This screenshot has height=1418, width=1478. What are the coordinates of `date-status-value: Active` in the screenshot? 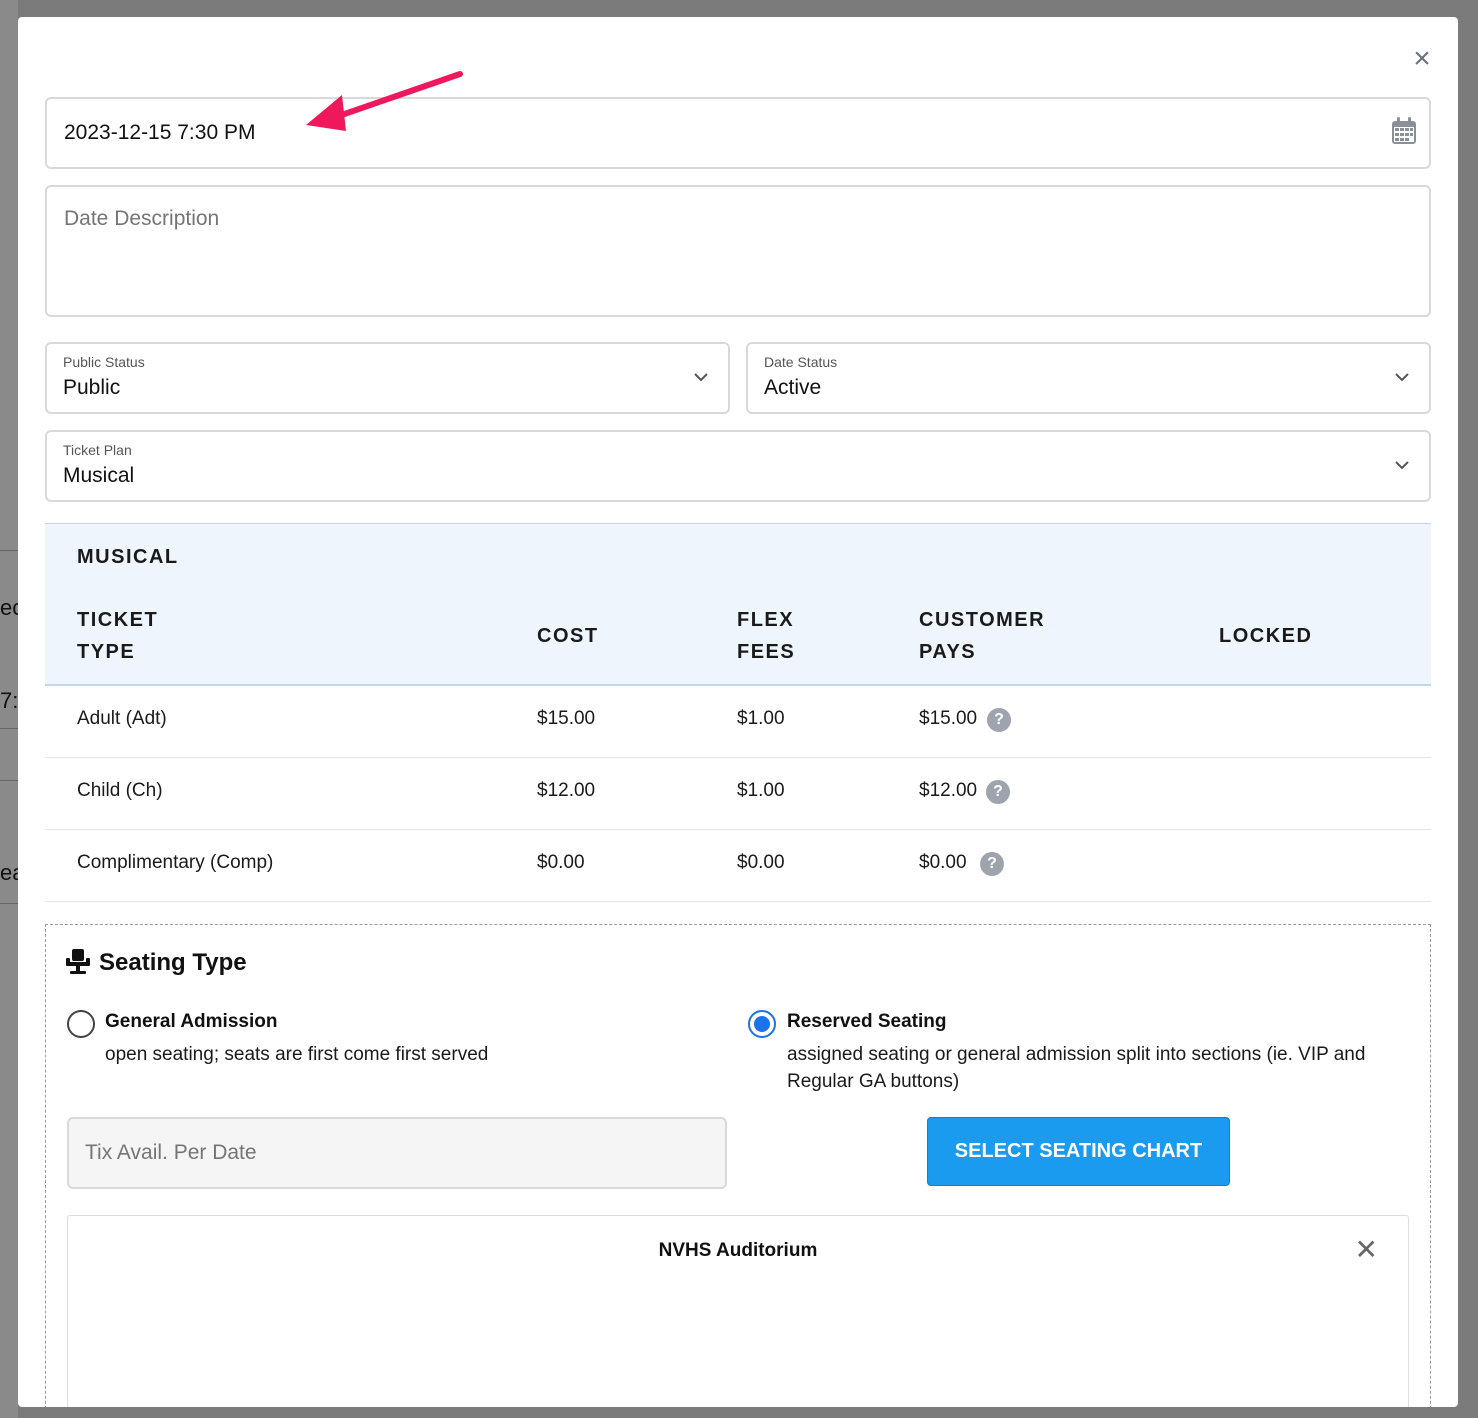 It's located at (793, 387).